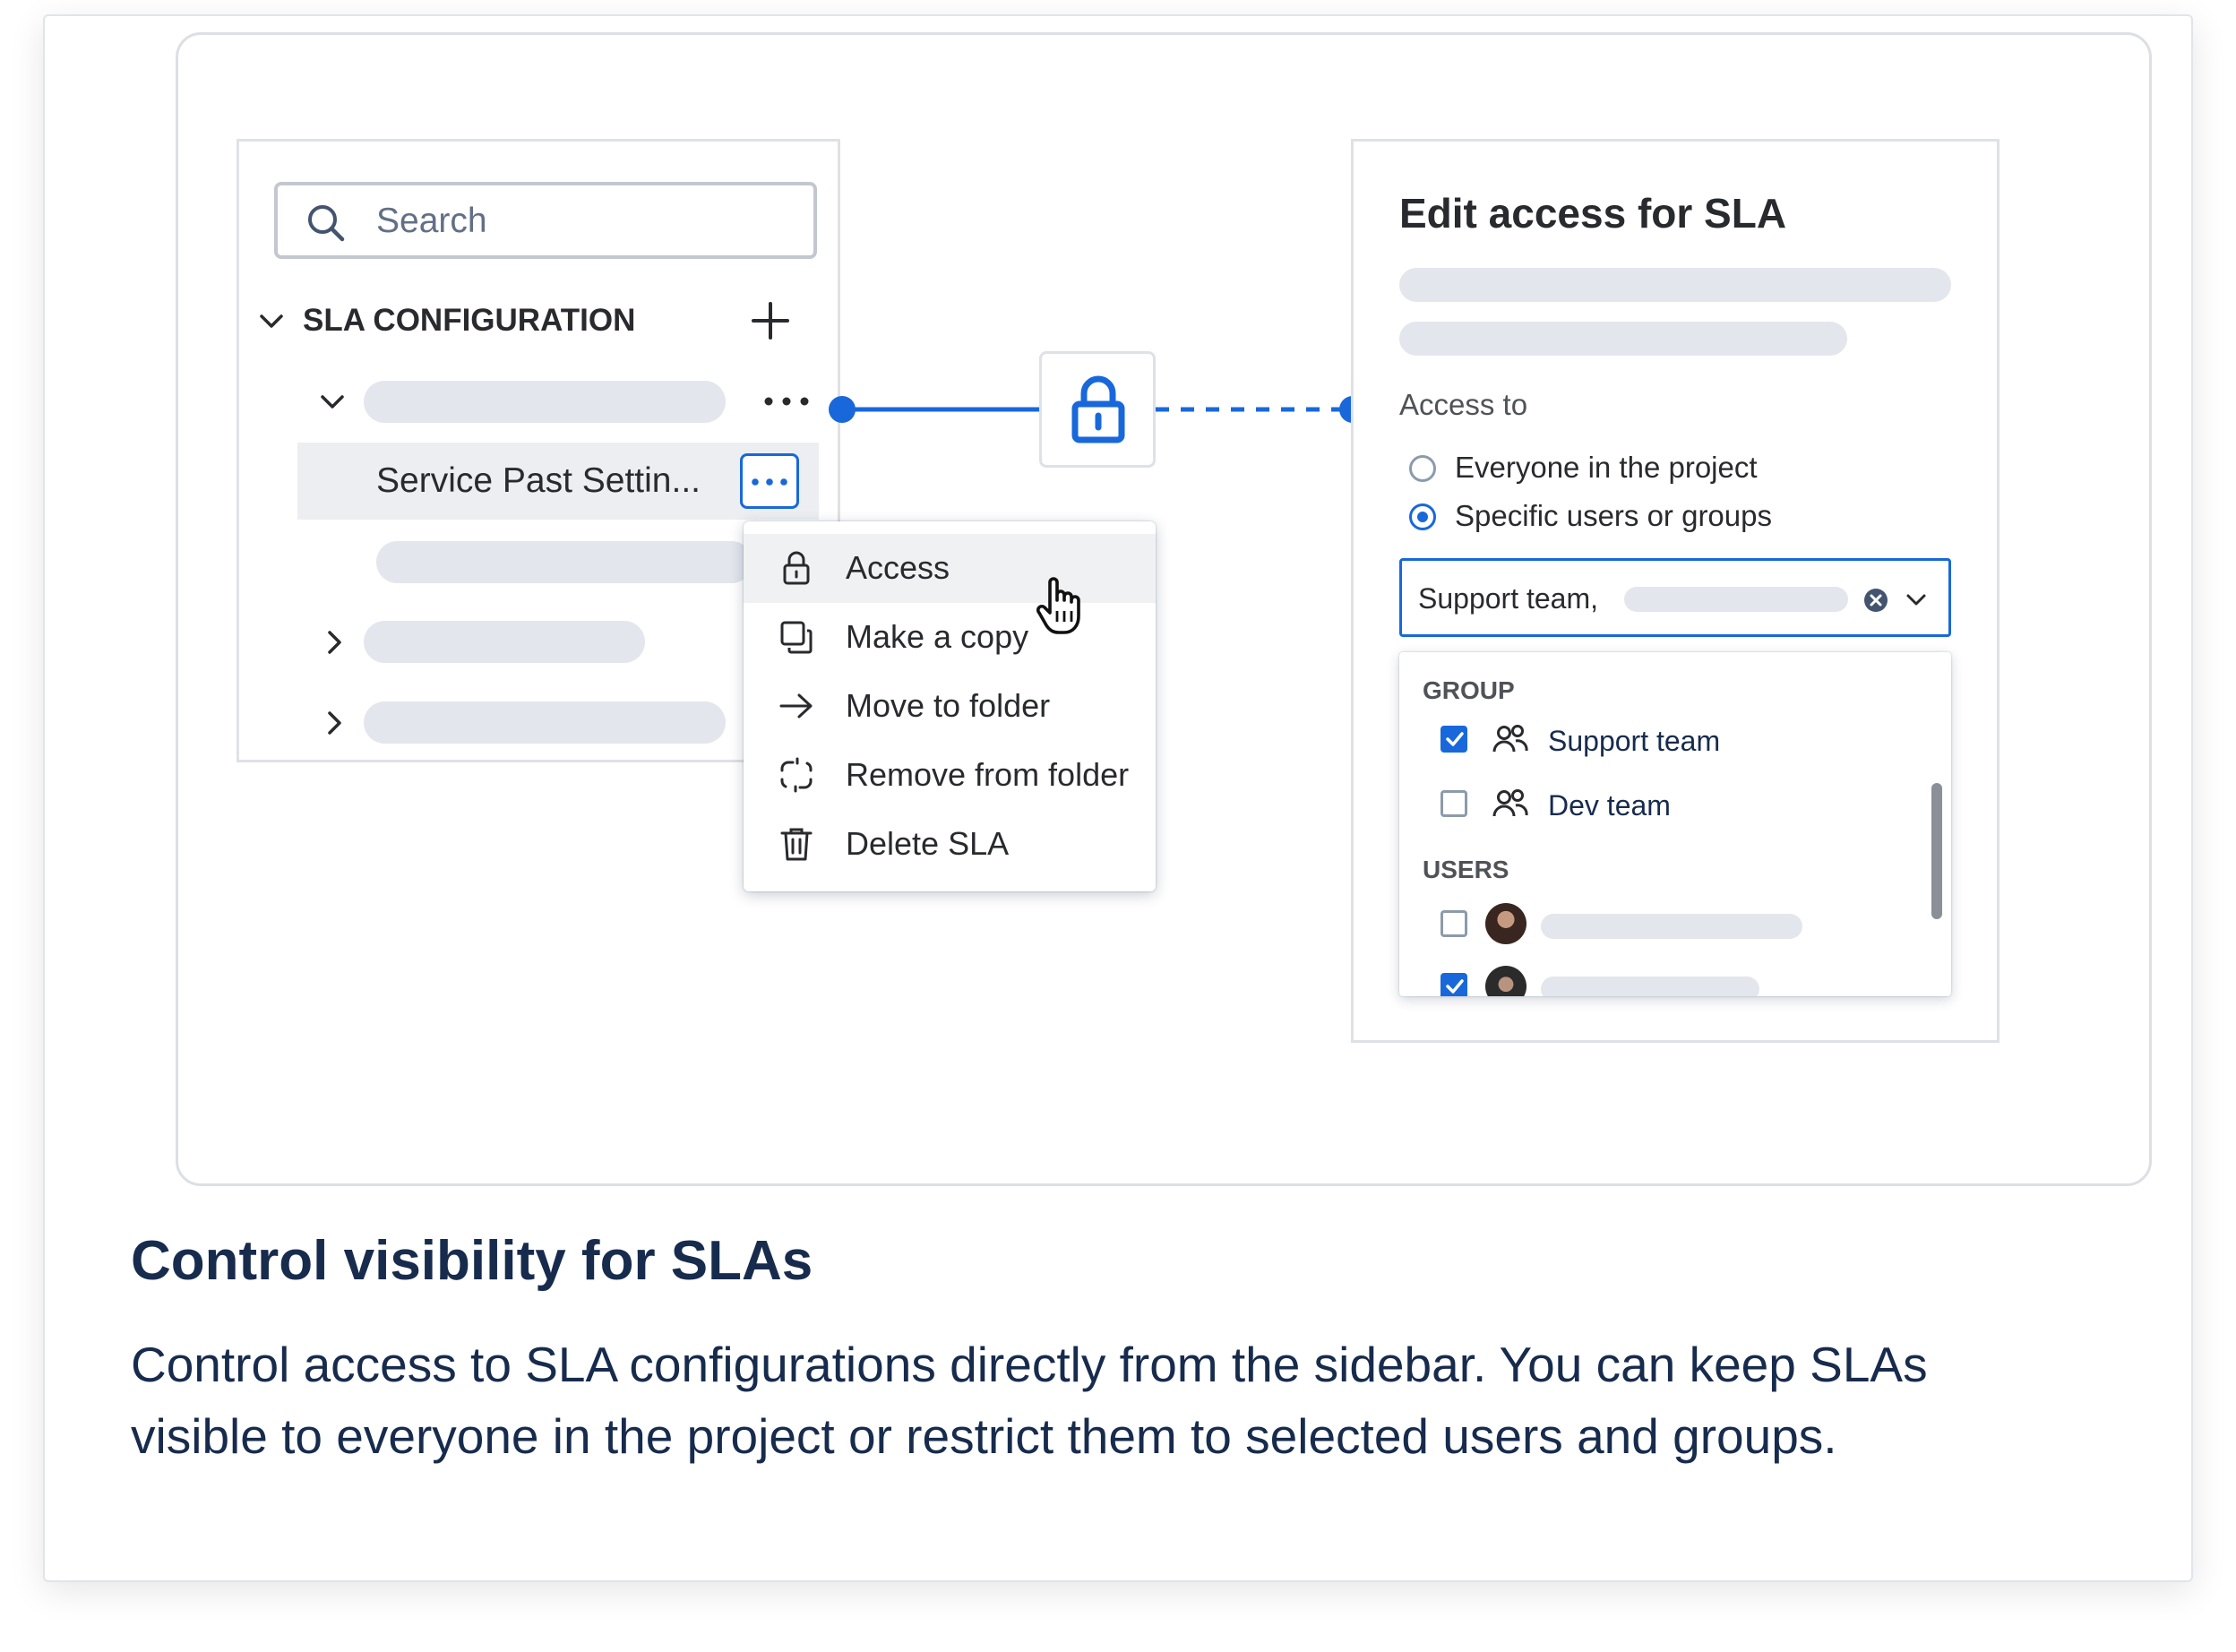  I want to click on dropdown-scrollbar, so click(1937, 851).